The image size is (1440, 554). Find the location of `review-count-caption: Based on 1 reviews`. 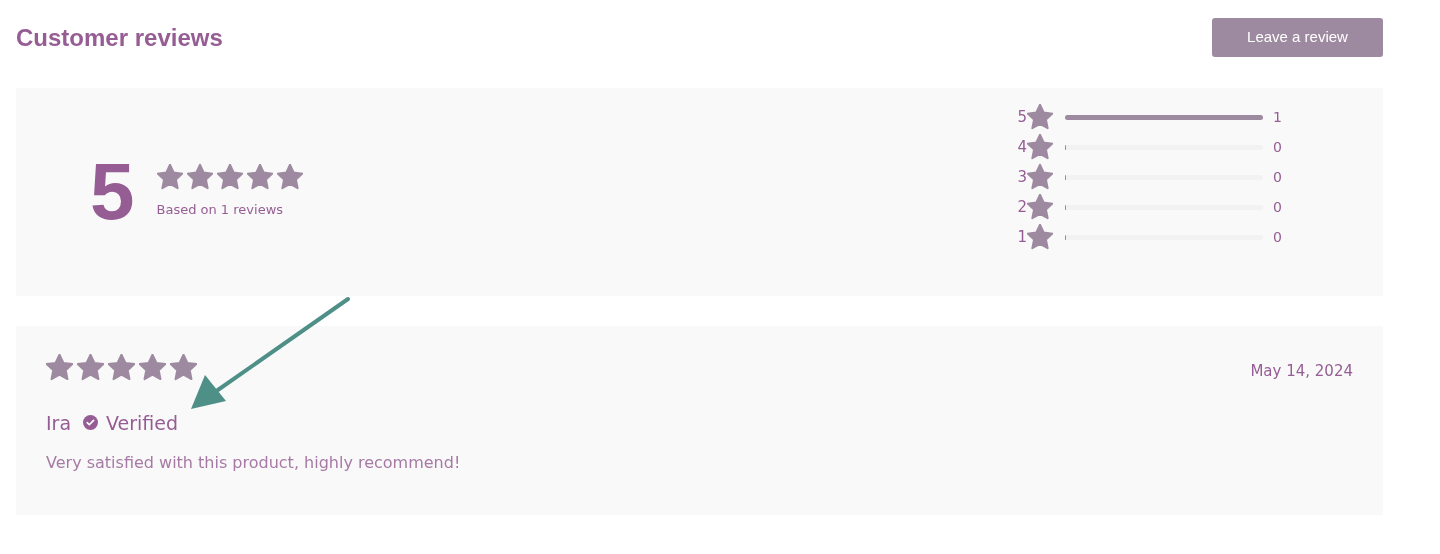

review-count-caption: Based on 1 reviews is located at coordinates (220, 210).